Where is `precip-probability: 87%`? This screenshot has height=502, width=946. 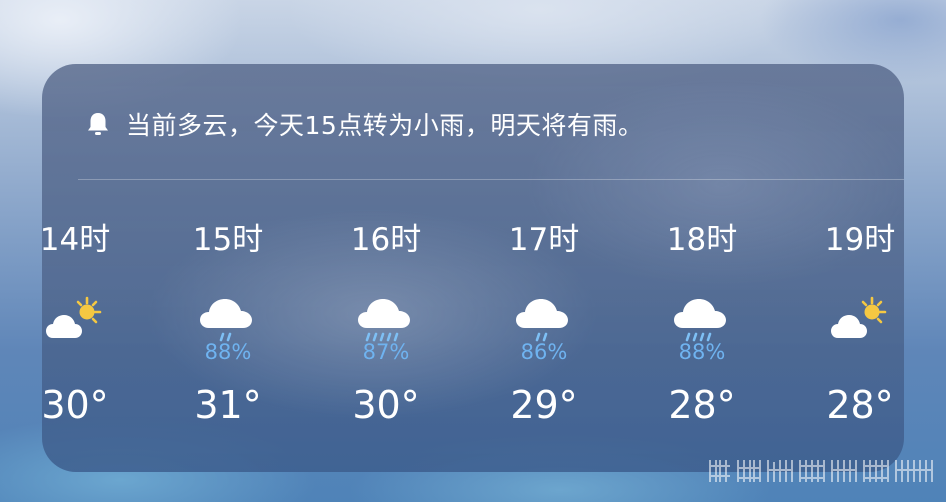 precip-probability: 87% is located at coordinates (386, 352).